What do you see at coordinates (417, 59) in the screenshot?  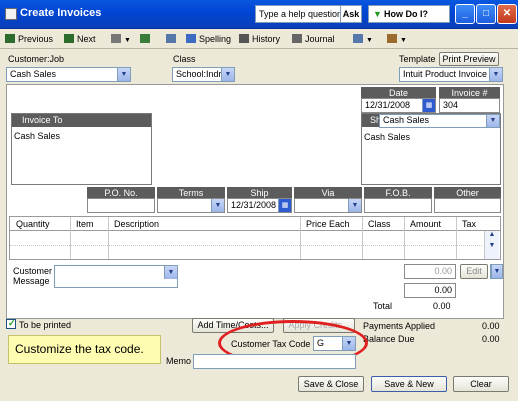 I see `template-label: Template` at bounding box center [417, 59].